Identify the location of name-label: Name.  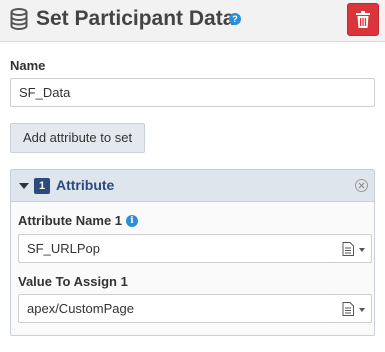
(28, 65).